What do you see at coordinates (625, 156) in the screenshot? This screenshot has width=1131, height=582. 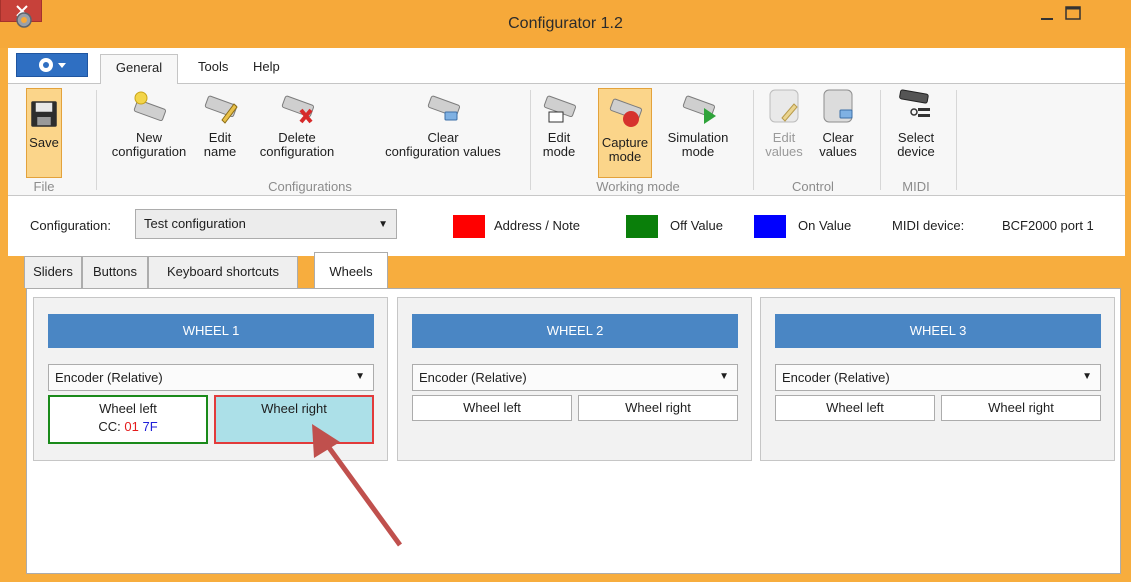 I see `capture-mode-label-2: mode` at bounding box center [625, 156].